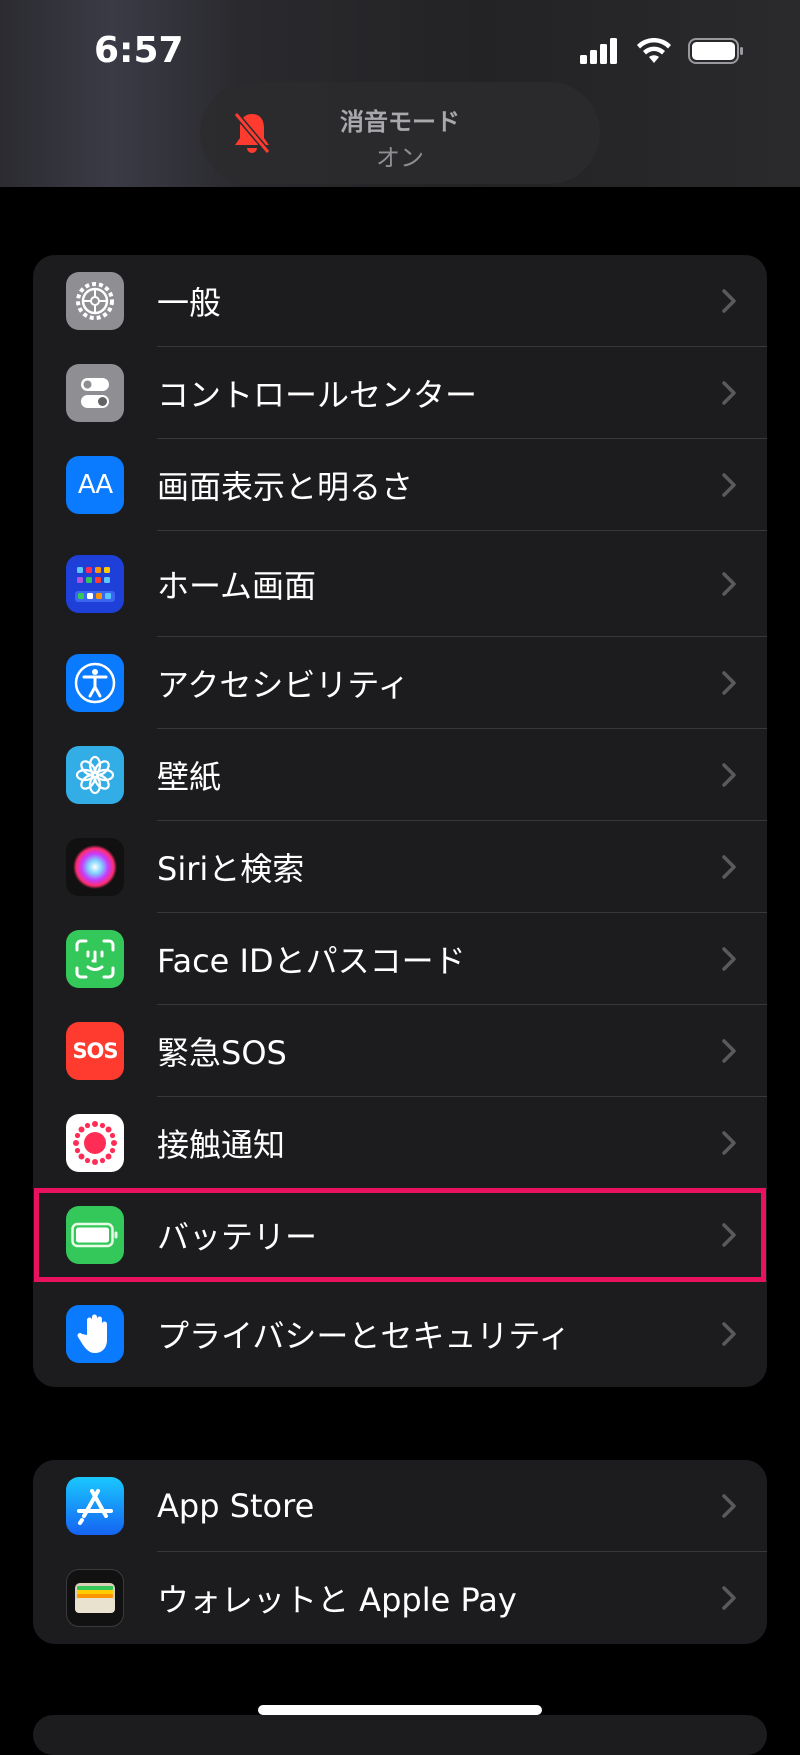  What do you see at coordinates (221, 1145) in the screenshot?
I see `settings-row-label: 接触通知` at bounding box center [221, 1145].